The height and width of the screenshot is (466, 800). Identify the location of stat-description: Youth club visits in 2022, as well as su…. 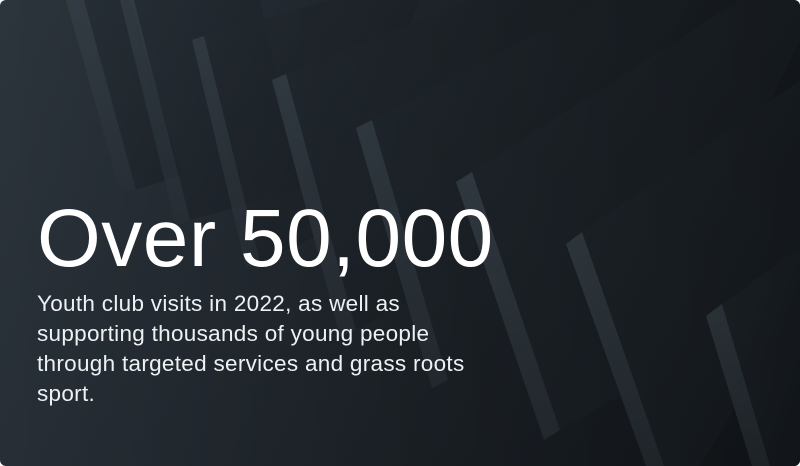
(251, 348).